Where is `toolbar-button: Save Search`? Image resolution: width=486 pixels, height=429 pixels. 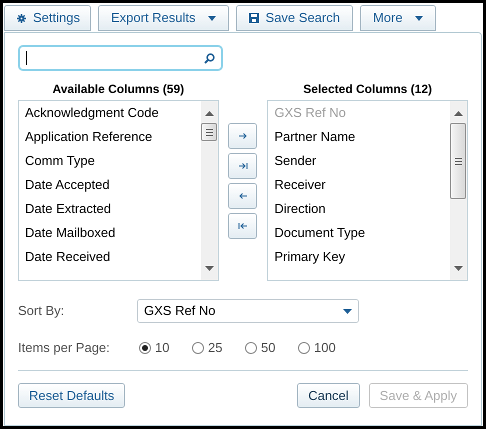 toolbar-button: Save Search is located at coordinates (294, 18).